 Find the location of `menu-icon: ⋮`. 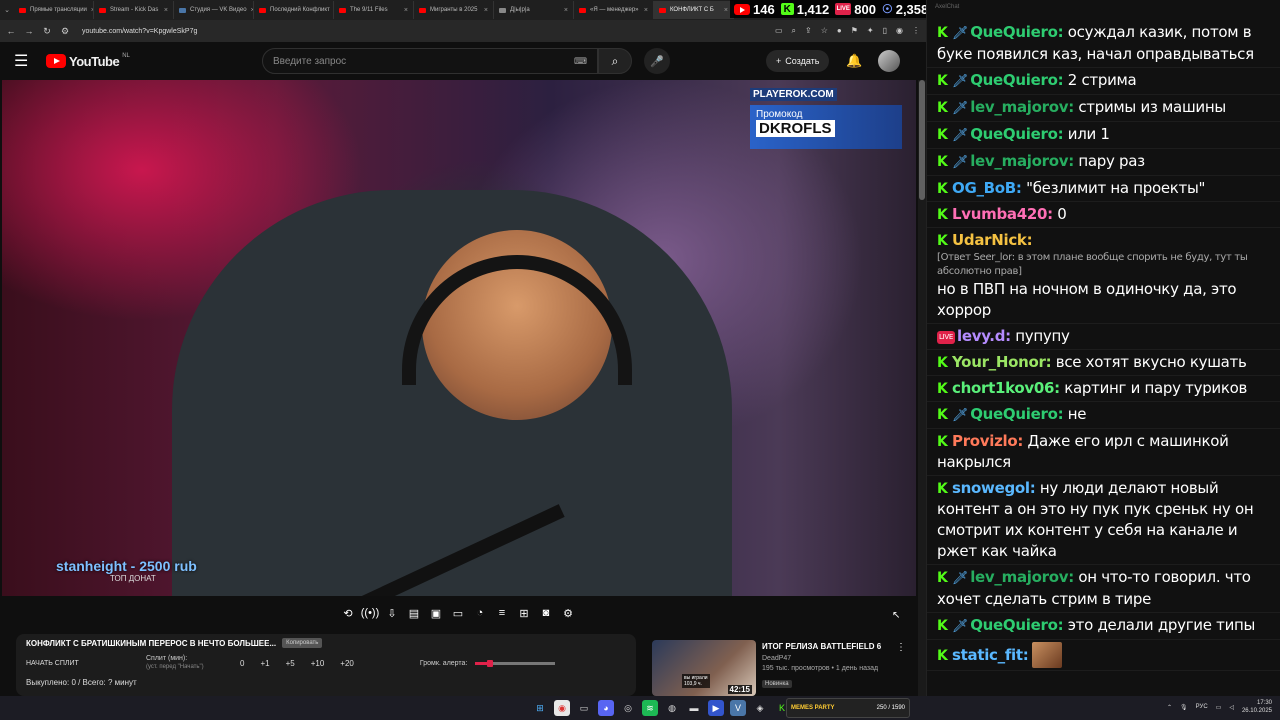

menu-icon: ⋮ is located at coordinates (916, 31).